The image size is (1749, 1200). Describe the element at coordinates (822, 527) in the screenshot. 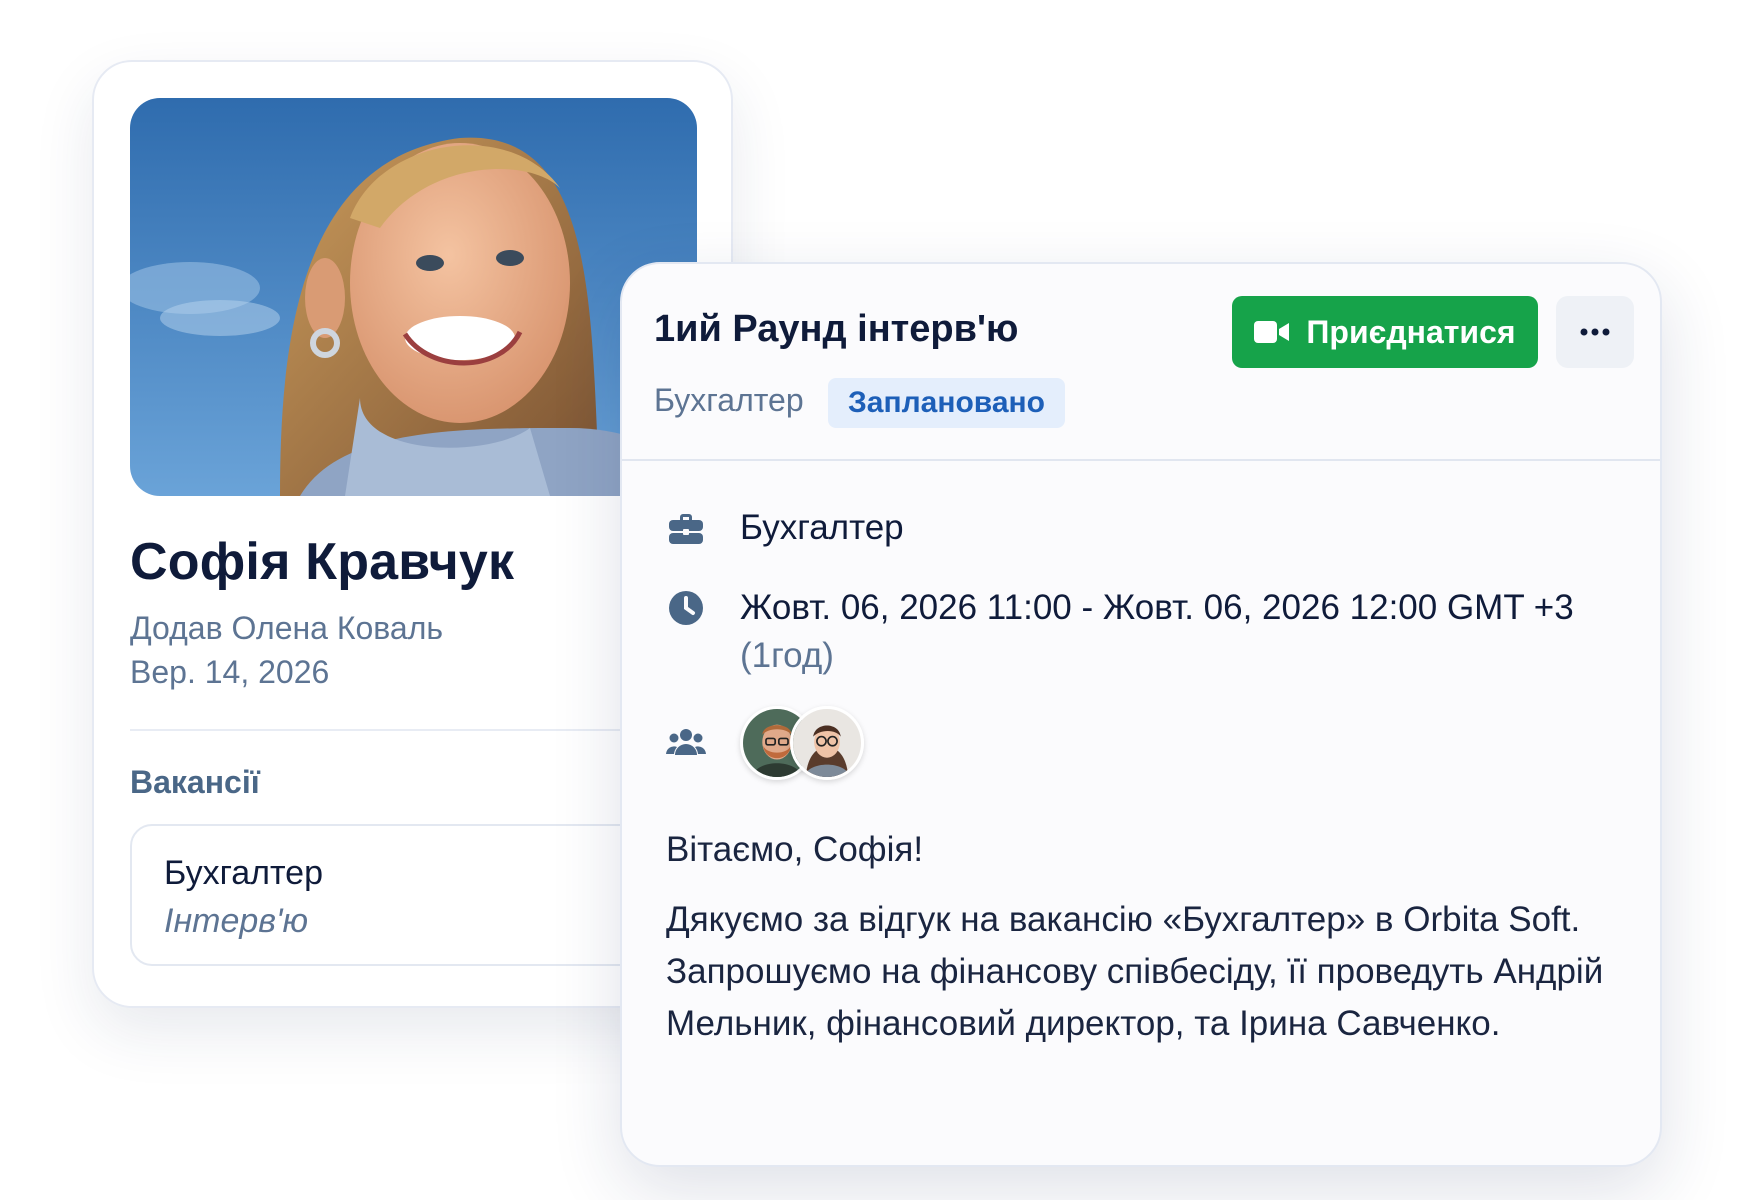

I see `position-text: Бухгалтер` at that location.